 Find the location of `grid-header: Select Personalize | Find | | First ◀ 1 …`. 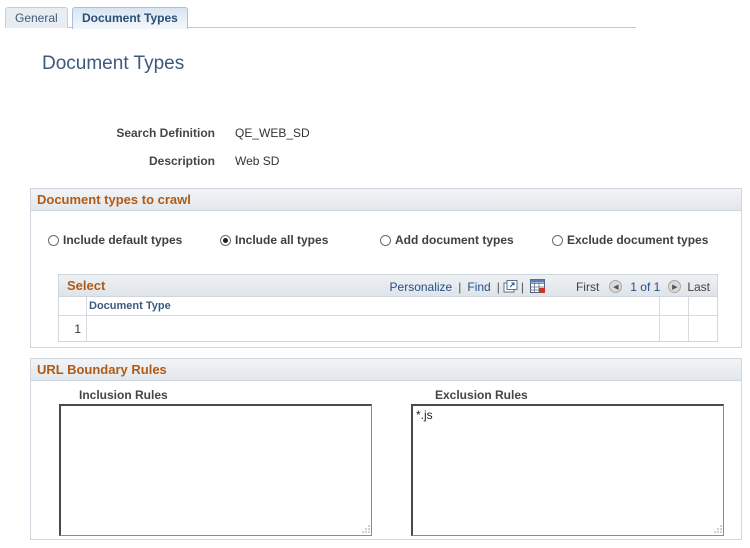

grid-header: Select Personalize | Find | | First ◀ 1 … is located at coordinates (388, 286).